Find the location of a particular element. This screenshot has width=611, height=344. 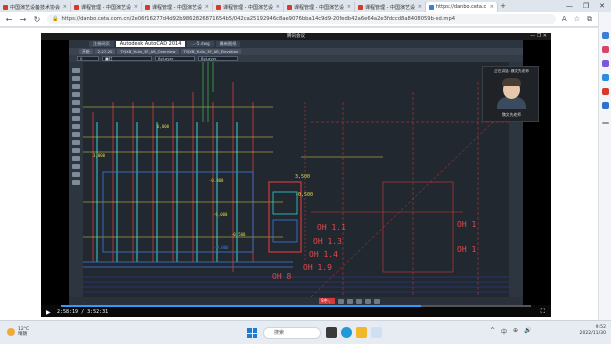

extend-tool-icon is located at coordinates (76, 158).